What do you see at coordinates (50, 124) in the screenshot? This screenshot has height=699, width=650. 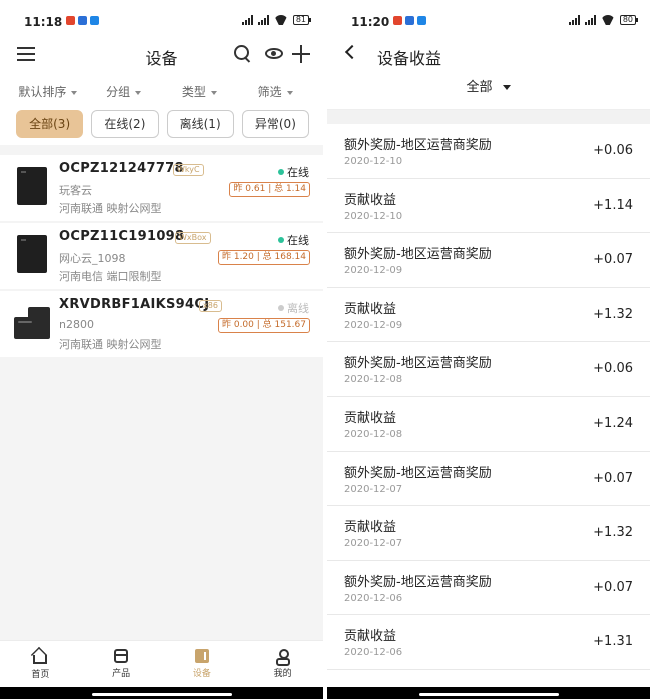 I see `chip-all: 全部(3)` at bounding box center [50, 124].